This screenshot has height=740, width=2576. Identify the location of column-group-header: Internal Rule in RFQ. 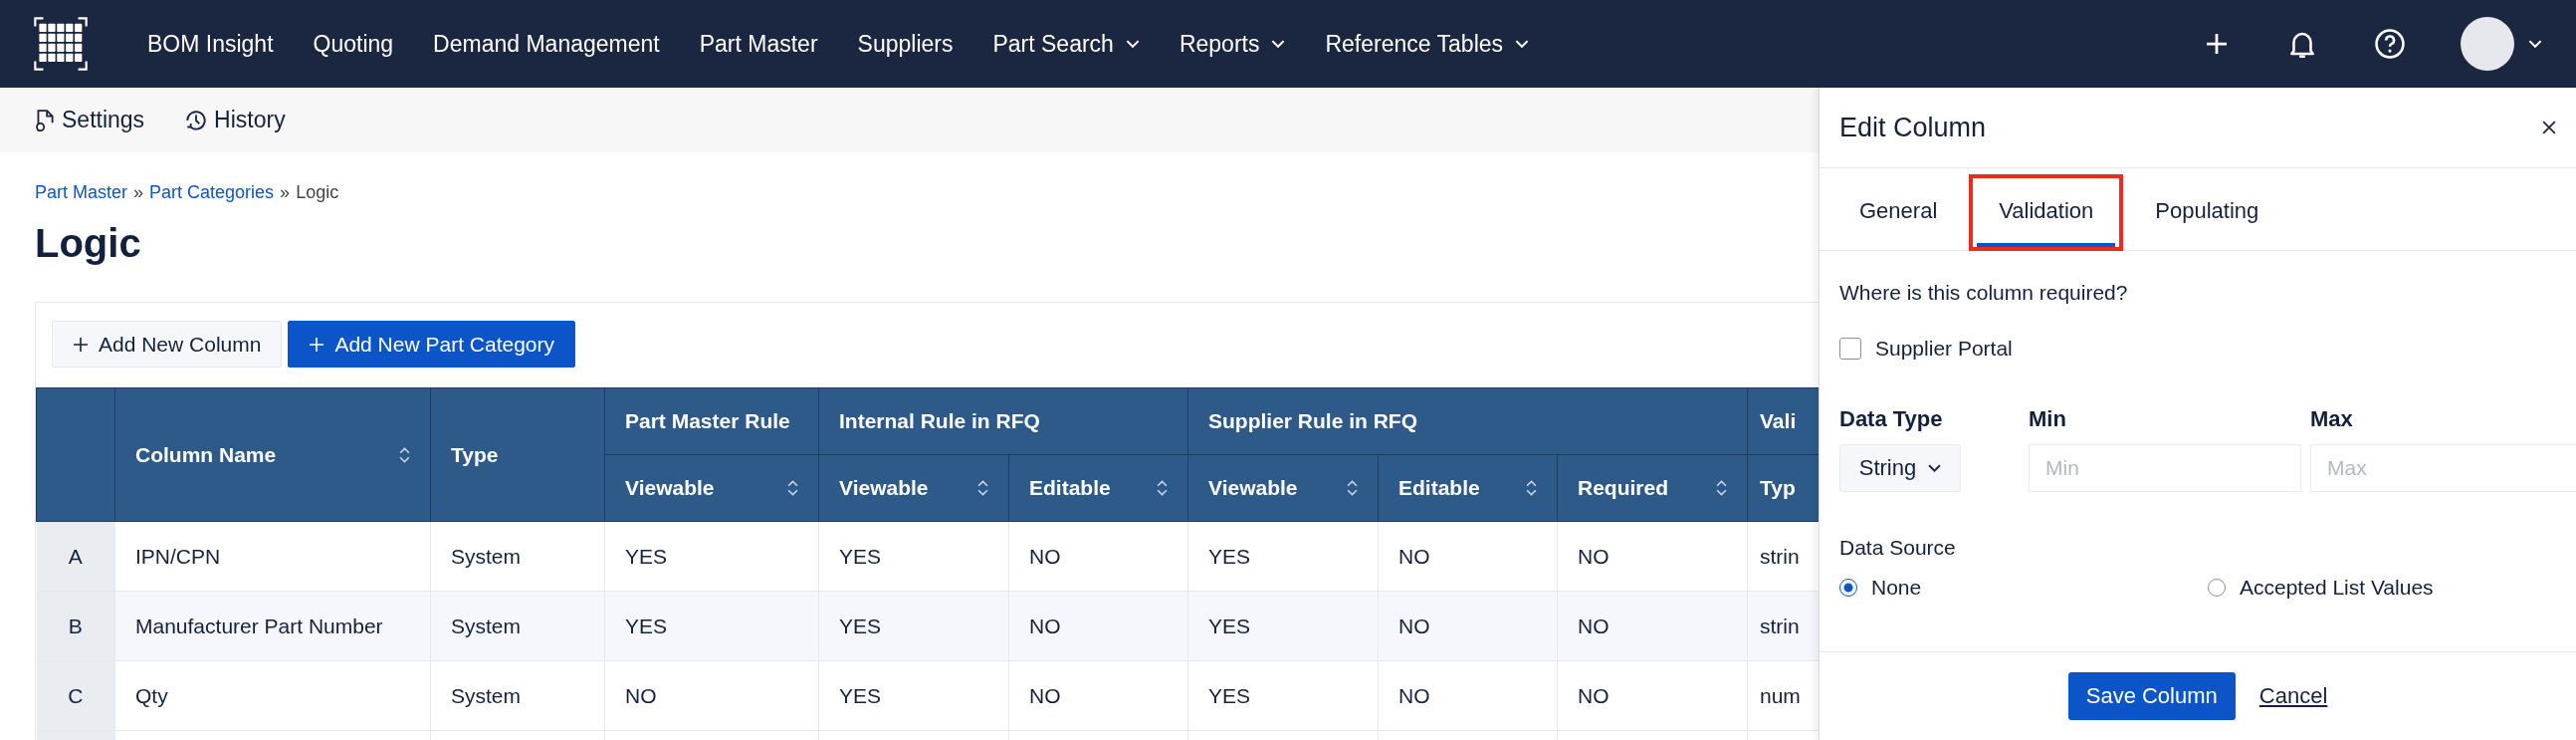
(1003, 421).